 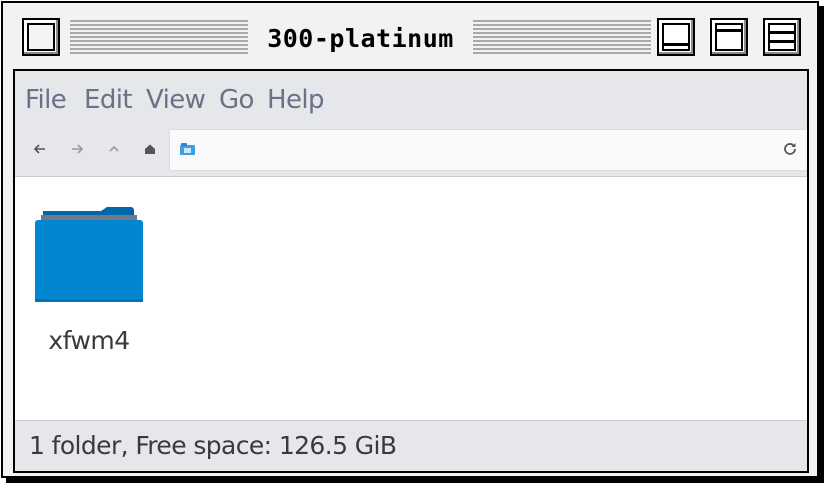 What do you see at coordinates (159, 38) in the screenshot?
I see `title-stripes-left` at bounding box center [159, 38].